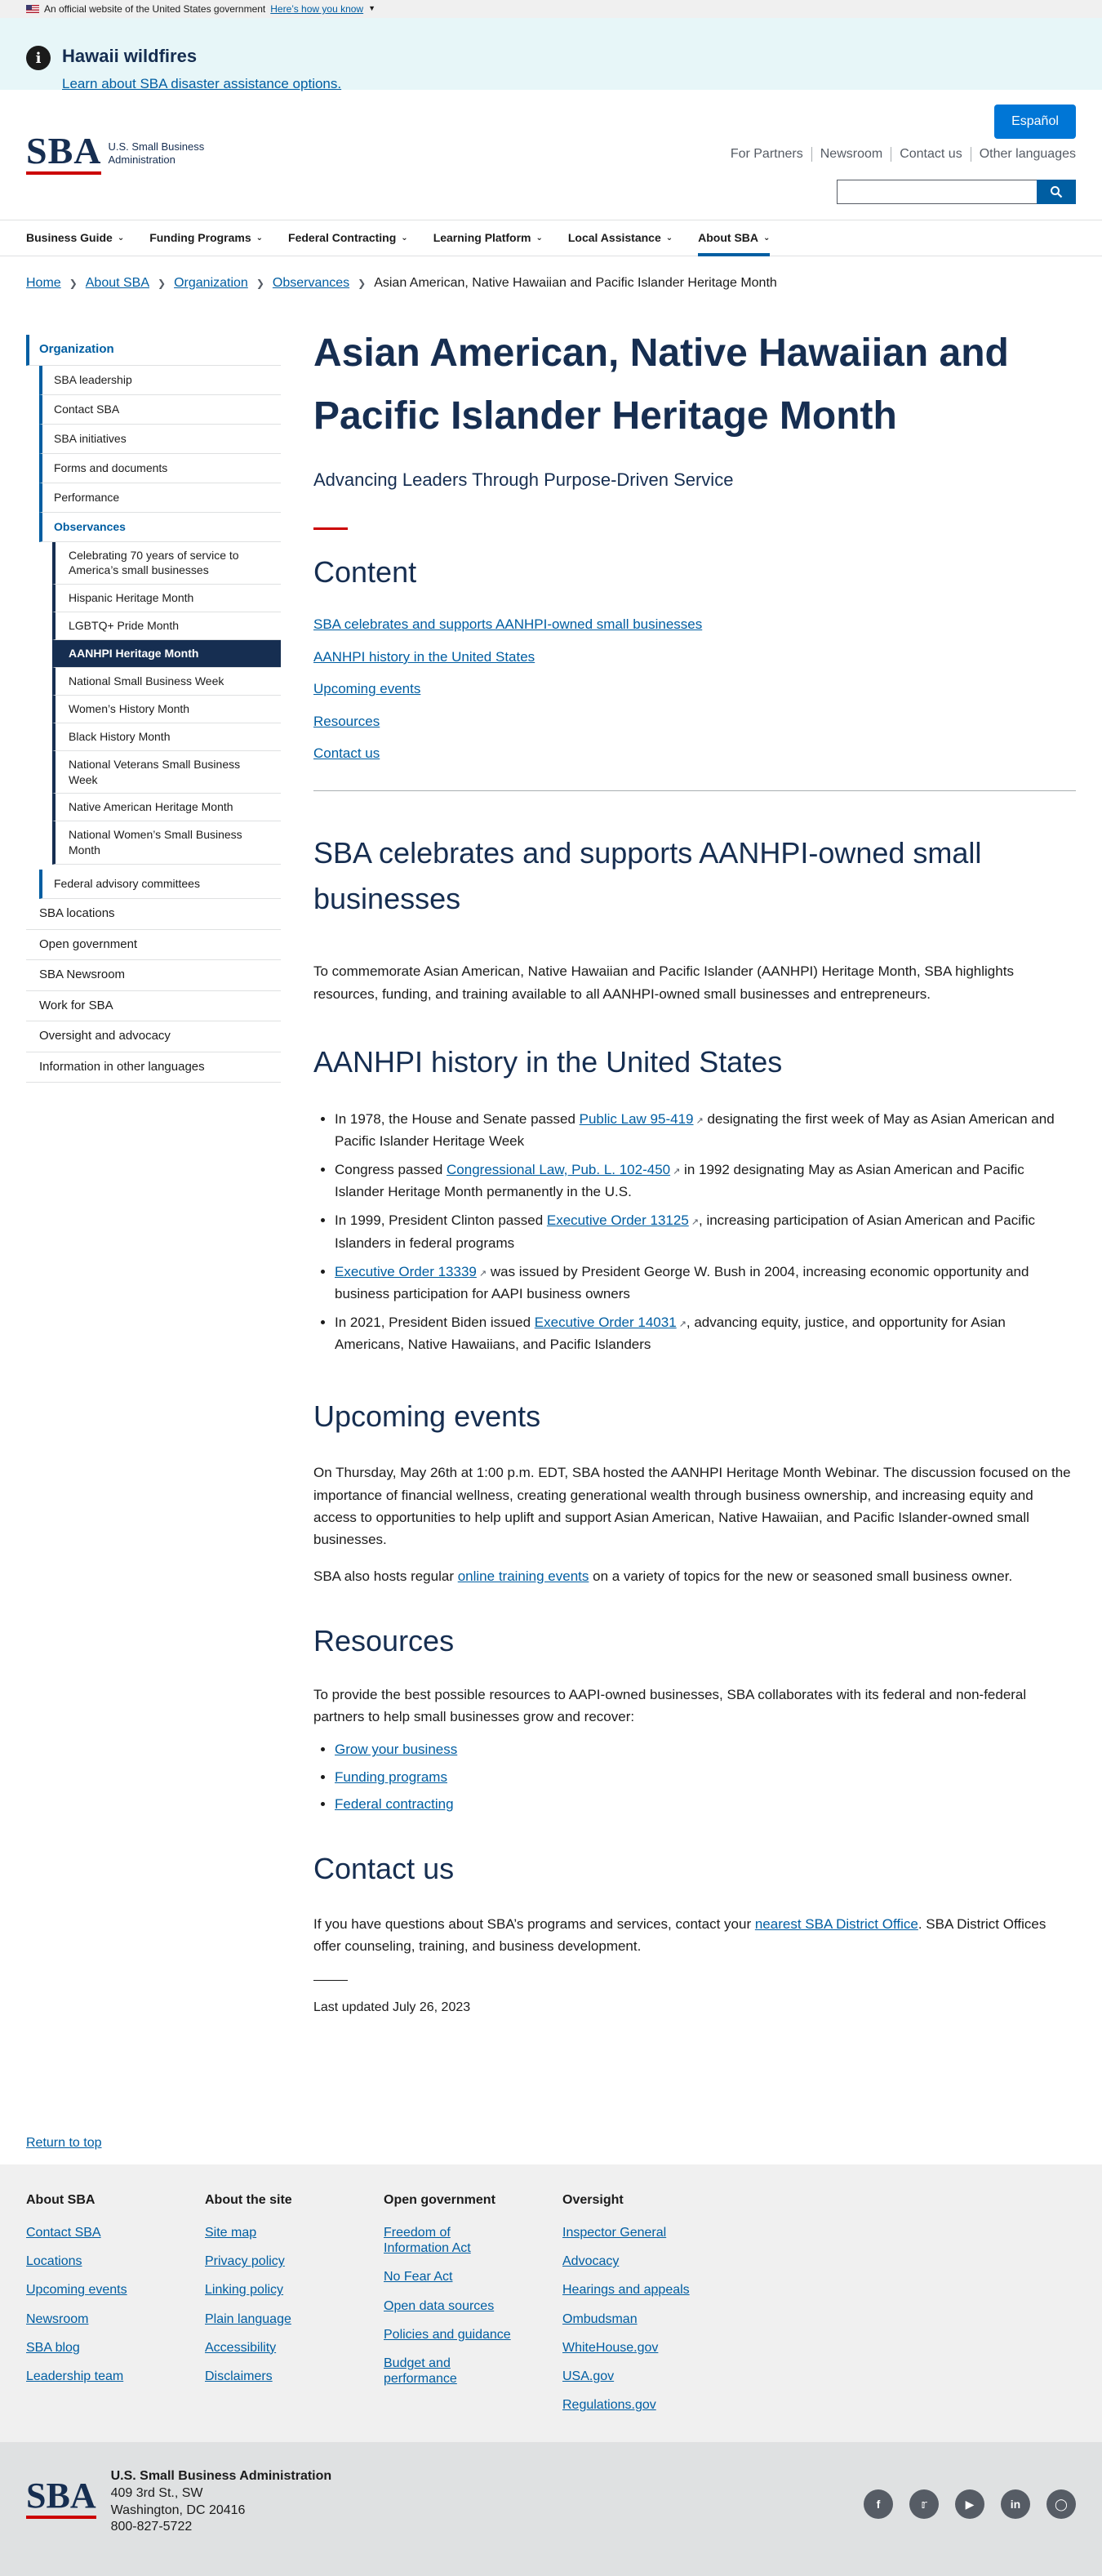 This screenshot has height=2576, width=1102. Describe the element at coordinates (160, 409) in the screenshot. I see `sidebar-item-contact: Contact SBA` at that location.